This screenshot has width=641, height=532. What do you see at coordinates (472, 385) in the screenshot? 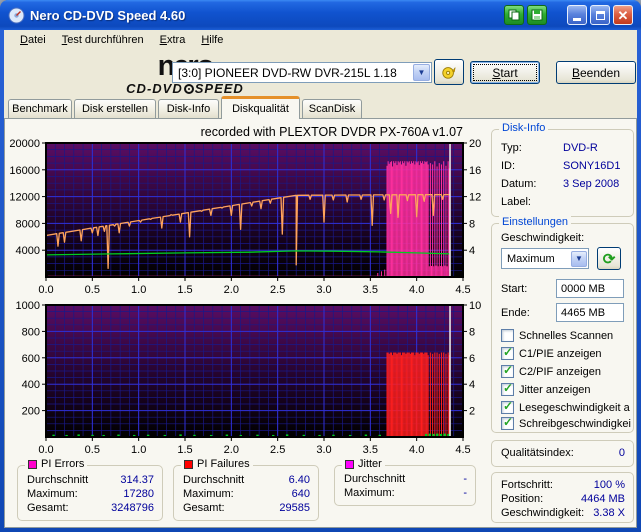
I see `svg-text: 4` at bounding box center [472, 385].